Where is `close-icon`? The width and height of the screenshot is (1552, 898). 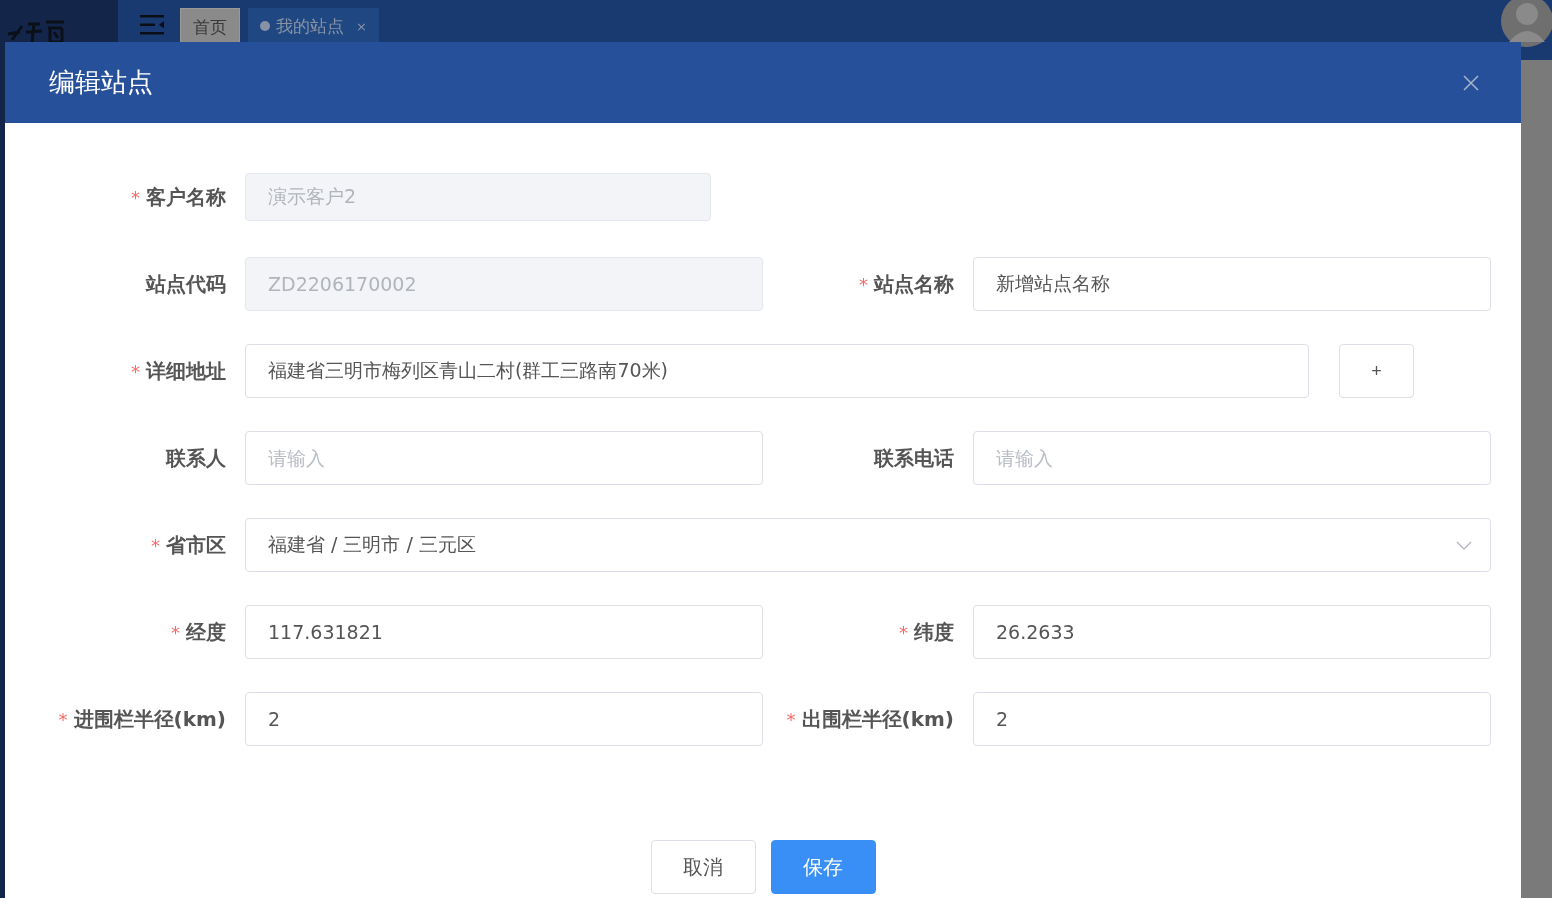
close-icon is located at coordinates (1471, 82).